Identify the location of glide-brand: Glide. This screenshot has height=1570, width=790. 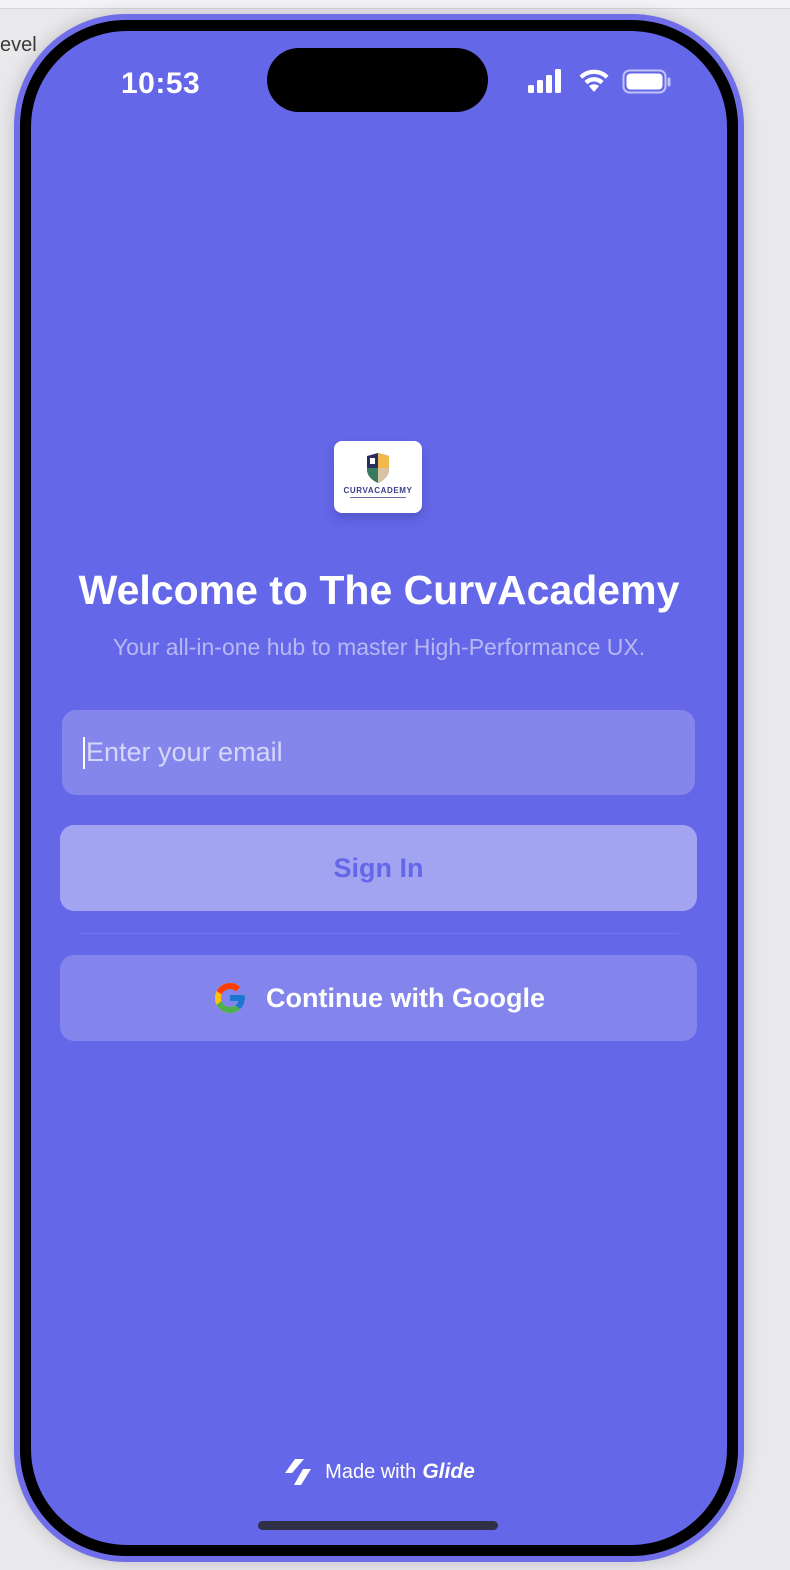
(448, 1471).